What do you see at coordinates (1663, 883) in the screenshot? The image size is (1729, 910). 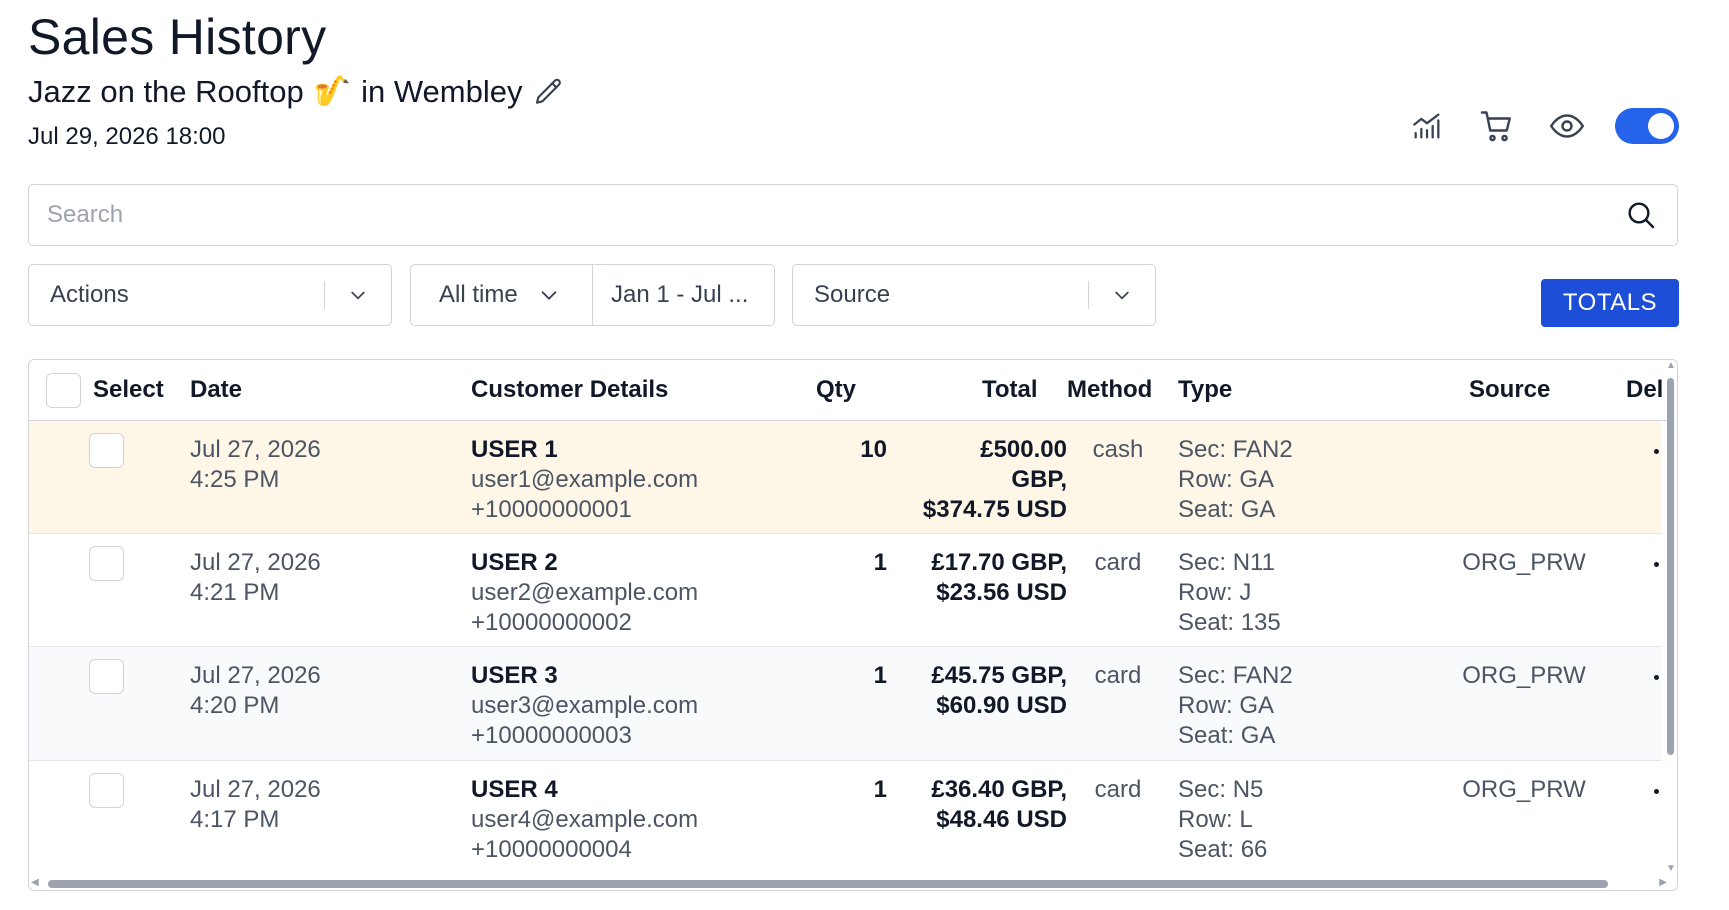 I see `scroll-right-arrow: ▶` at bounding box center [1663, 883].